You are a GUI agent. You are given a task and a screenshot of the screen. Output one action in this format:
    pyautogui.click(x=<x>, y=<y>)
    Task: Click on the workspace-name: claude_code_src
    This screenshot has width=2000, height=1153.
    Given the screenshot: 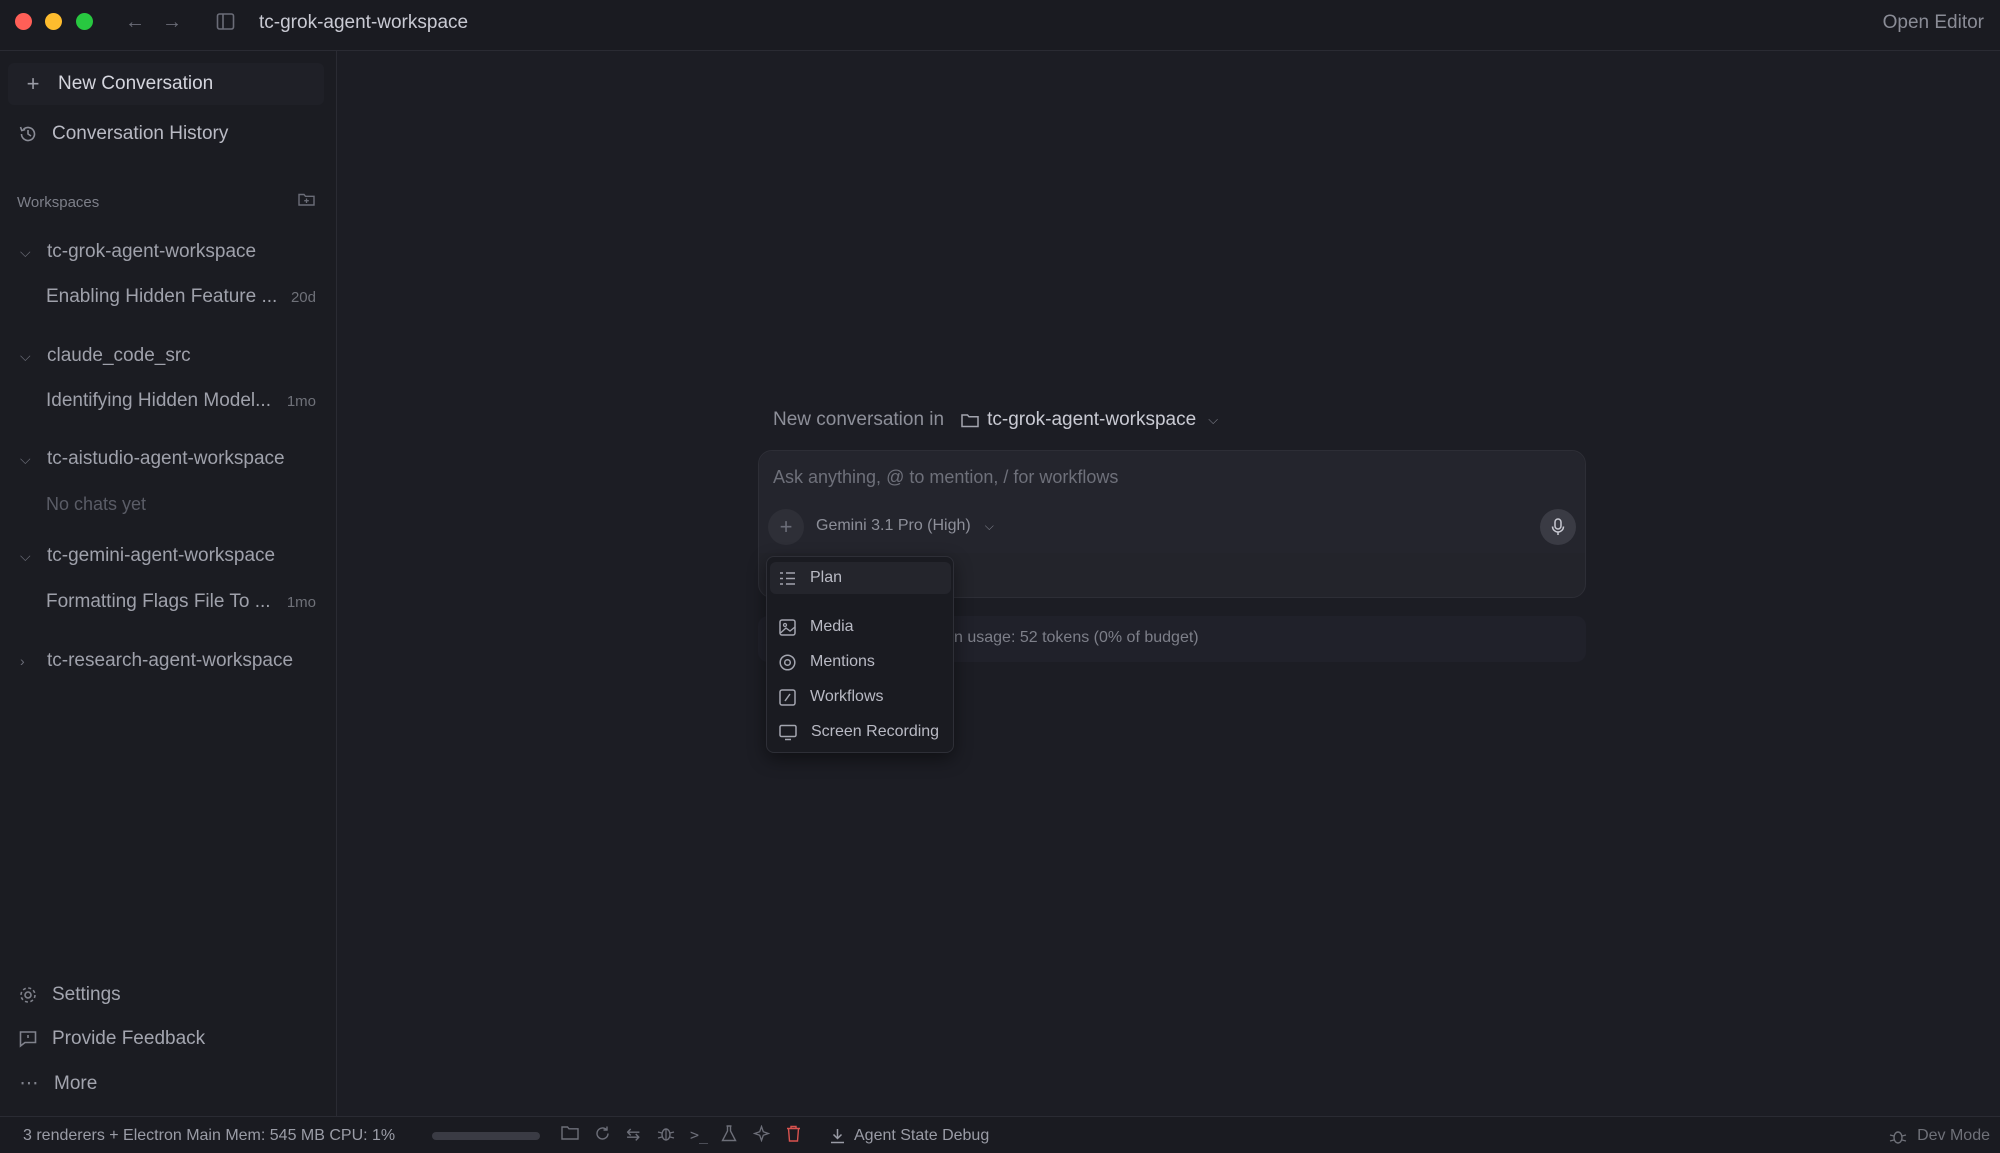 What is the action you would take?
    pyautogui.click(x=119, y=355)
    